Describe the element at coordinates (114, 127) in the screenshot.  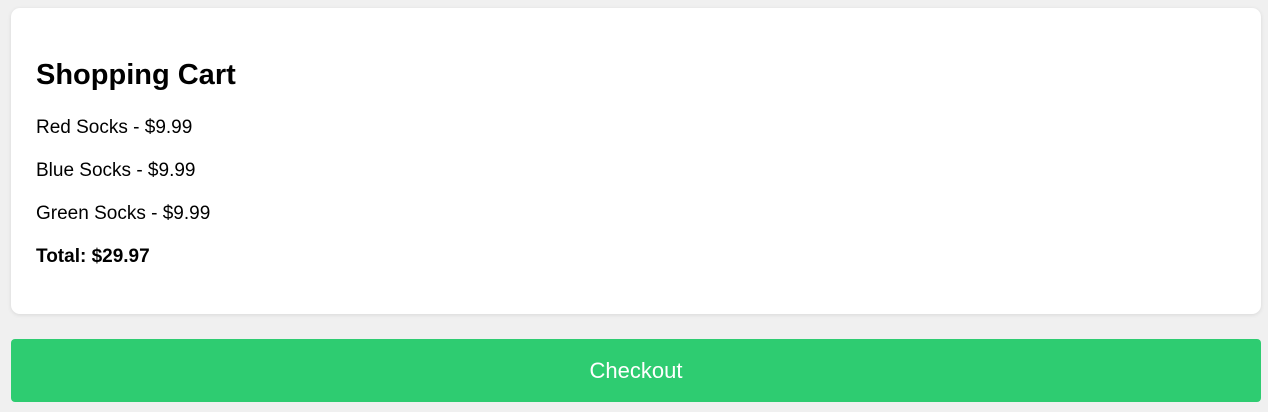
I see `cart-item-red-socks: Red Socks - $9.99` at that location.